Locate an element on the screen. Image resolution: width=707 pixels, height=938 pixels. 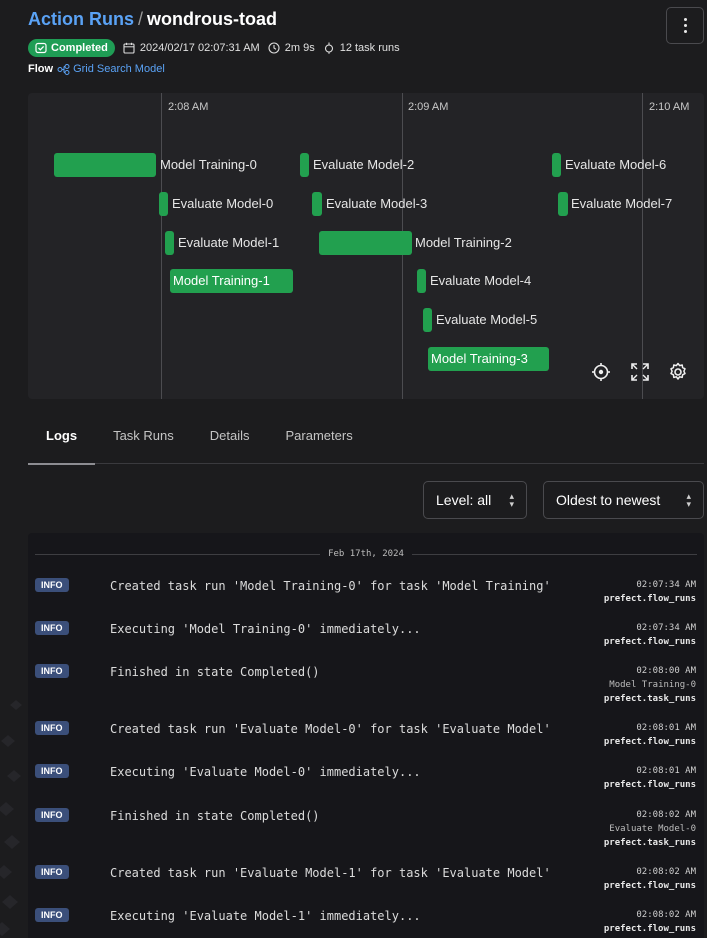
timeline-bar-label: Model Training-3 is located at coordinates (479, 358).